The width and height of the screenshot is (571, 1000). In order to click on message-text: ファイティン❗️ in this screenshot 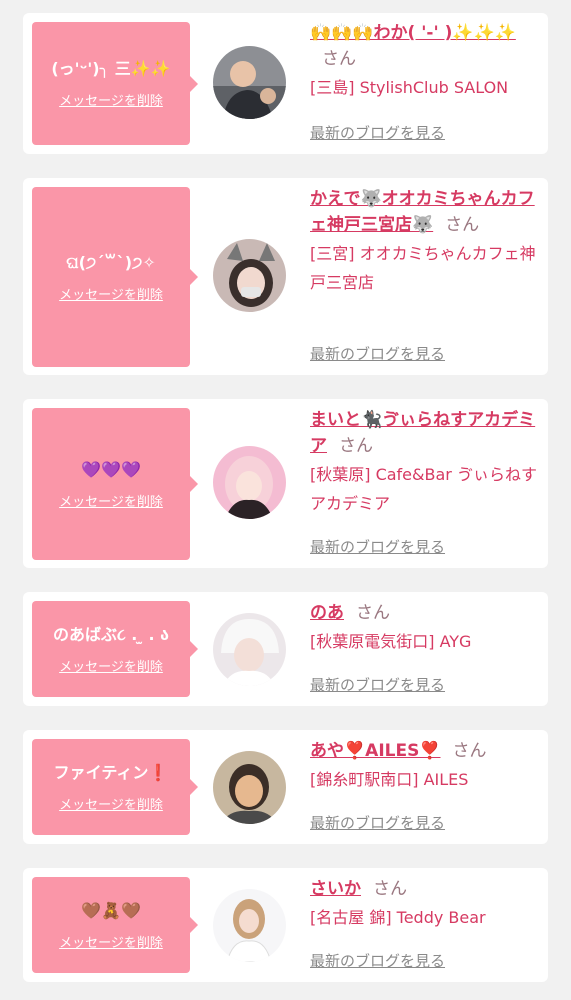, I will do `click(111, 772)`.